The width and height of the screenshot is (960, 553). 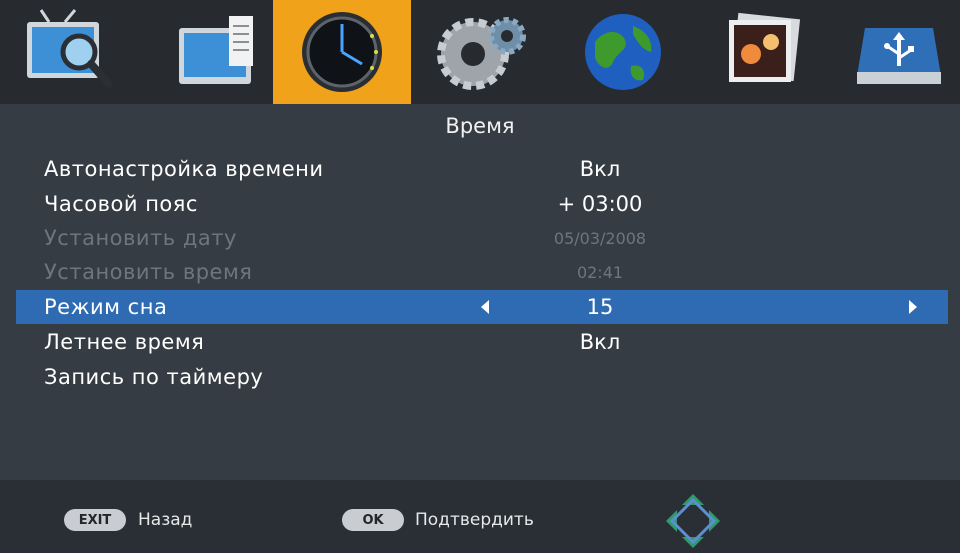 What do you see at coordinates (482, 342) in the screenshot?
I see `setting-row-daylight-saving: Летнее время Вкл` at bounding box center [482, 342].